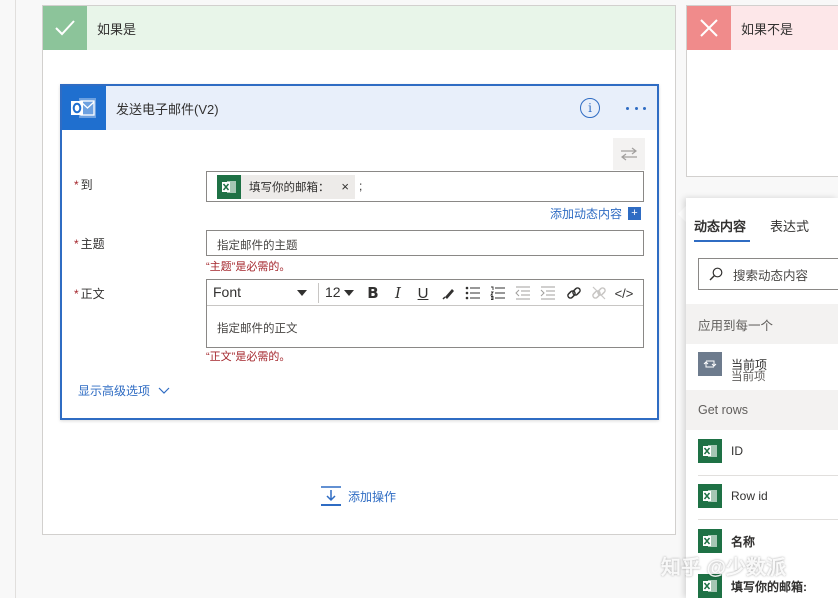 The image size is (838, 598). Describe the element at coordinates (724, 568) in the screenshot. I see `watermark: 知乎 @少数派` at that location.